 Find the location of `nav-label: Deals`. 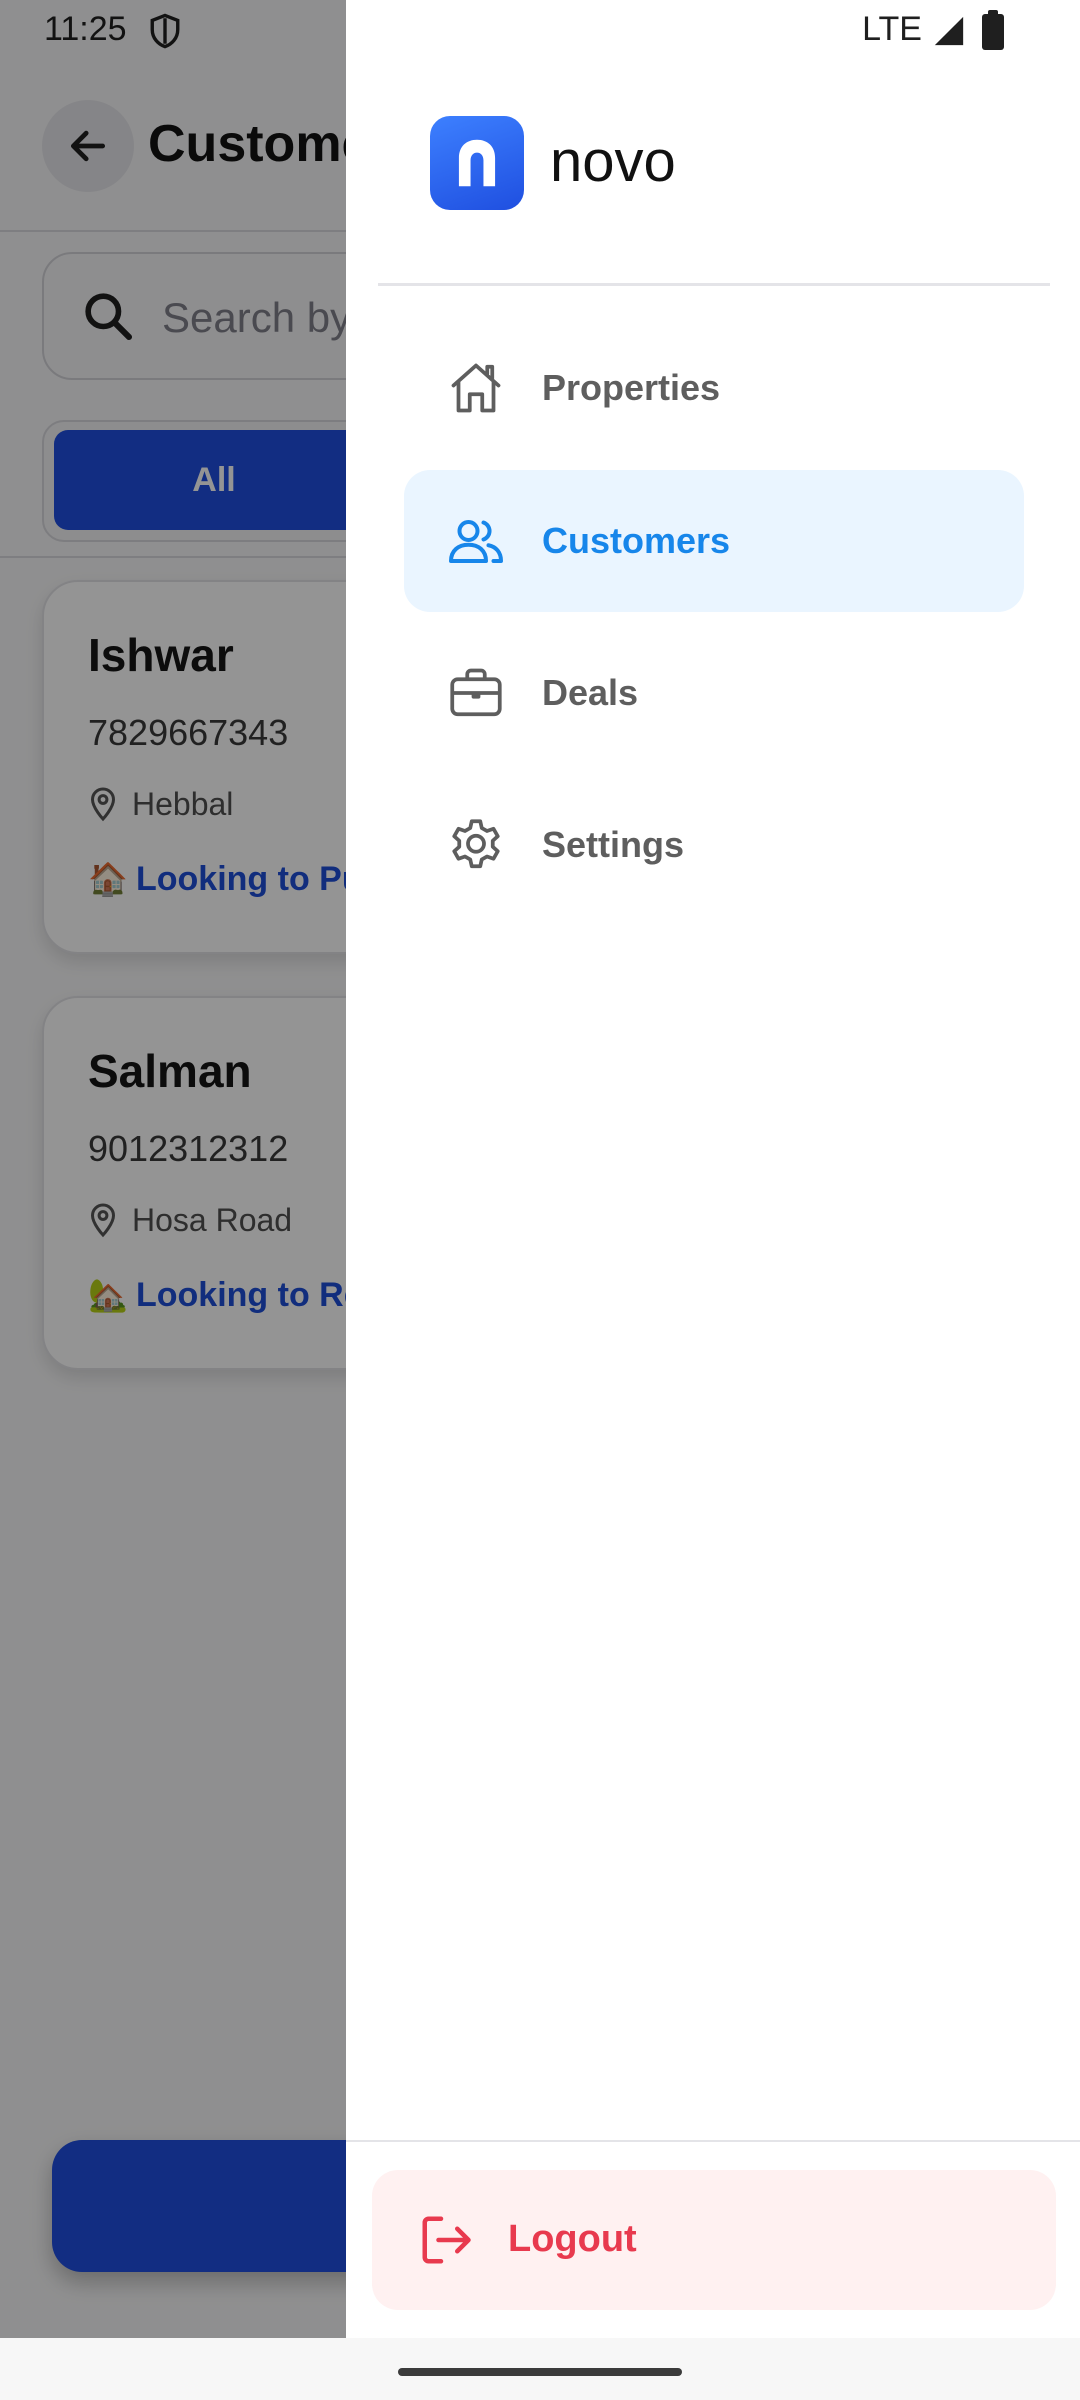

nav-label: Deals is located at coordinates (590, 692).